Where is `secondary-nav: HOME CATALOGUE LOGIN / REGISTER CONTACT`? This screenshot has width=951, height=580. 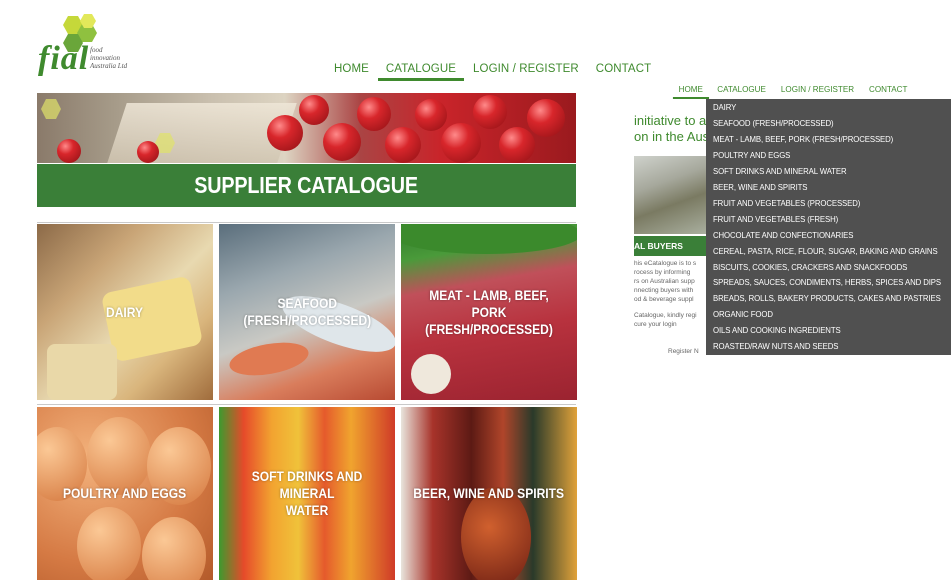 secondary-nav: HOME CATALOGUE LOGIN / REGISTER CONTACT is located at coordinates (794, 91).